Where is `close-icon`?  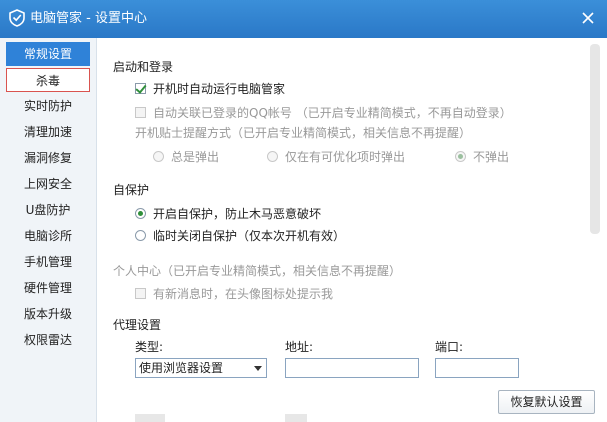 close-icon is located at coordinates (588, 18).